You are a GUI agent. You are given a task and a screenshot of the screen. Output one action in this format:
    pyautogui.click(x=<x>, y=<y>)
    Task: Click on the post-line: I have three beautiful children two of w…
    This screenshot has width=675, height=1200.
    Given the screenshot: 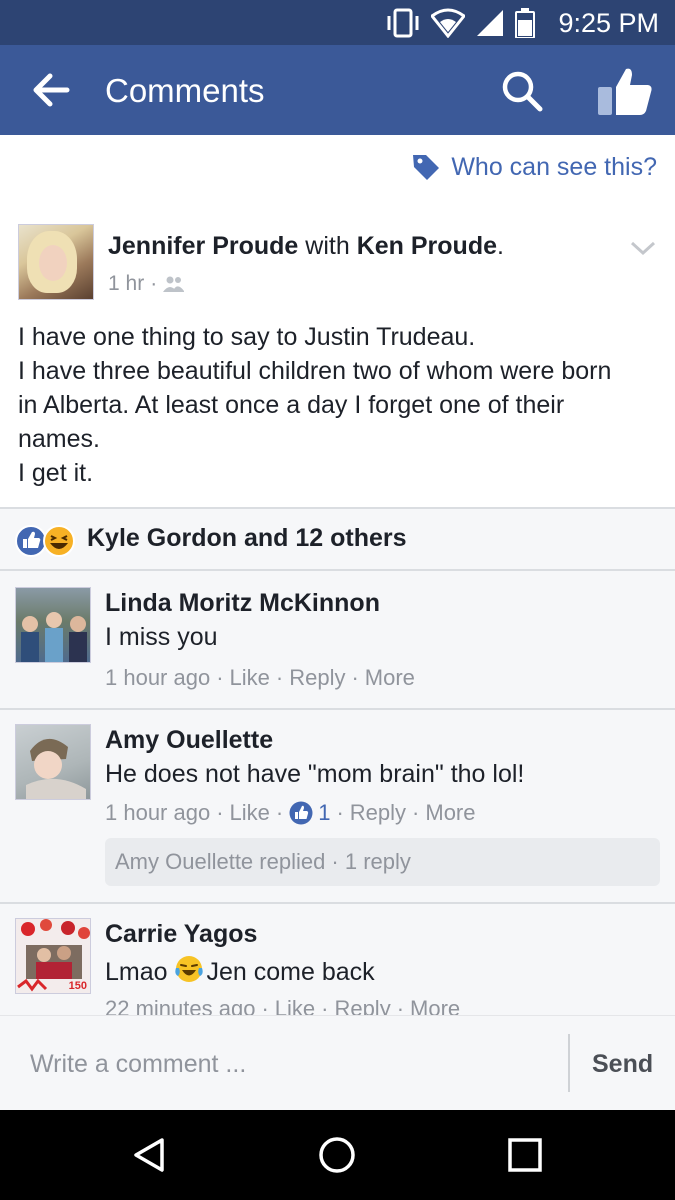 What is the action you would take?
    pyautogui.click(x=315, y=371)
    